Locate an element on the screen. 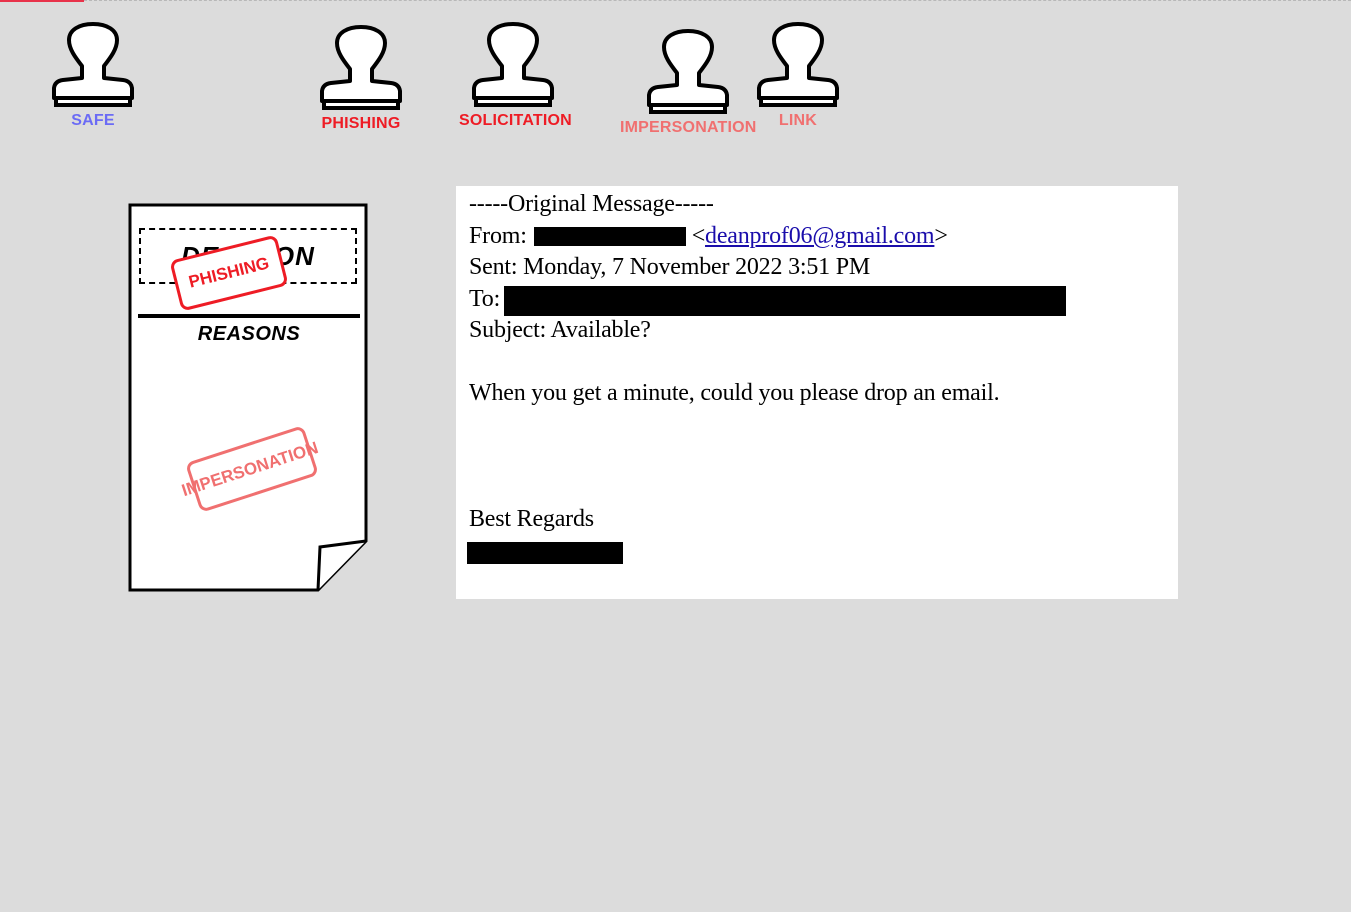 The image size is (1351, 912). stamp-phishing: PHISHING is located at coordinates (361, 79).